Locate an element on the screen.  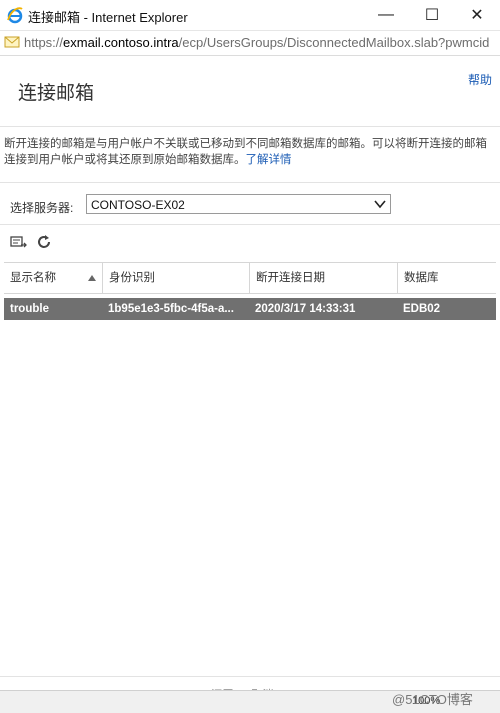
description-divider is located at coordinates (250, 182).